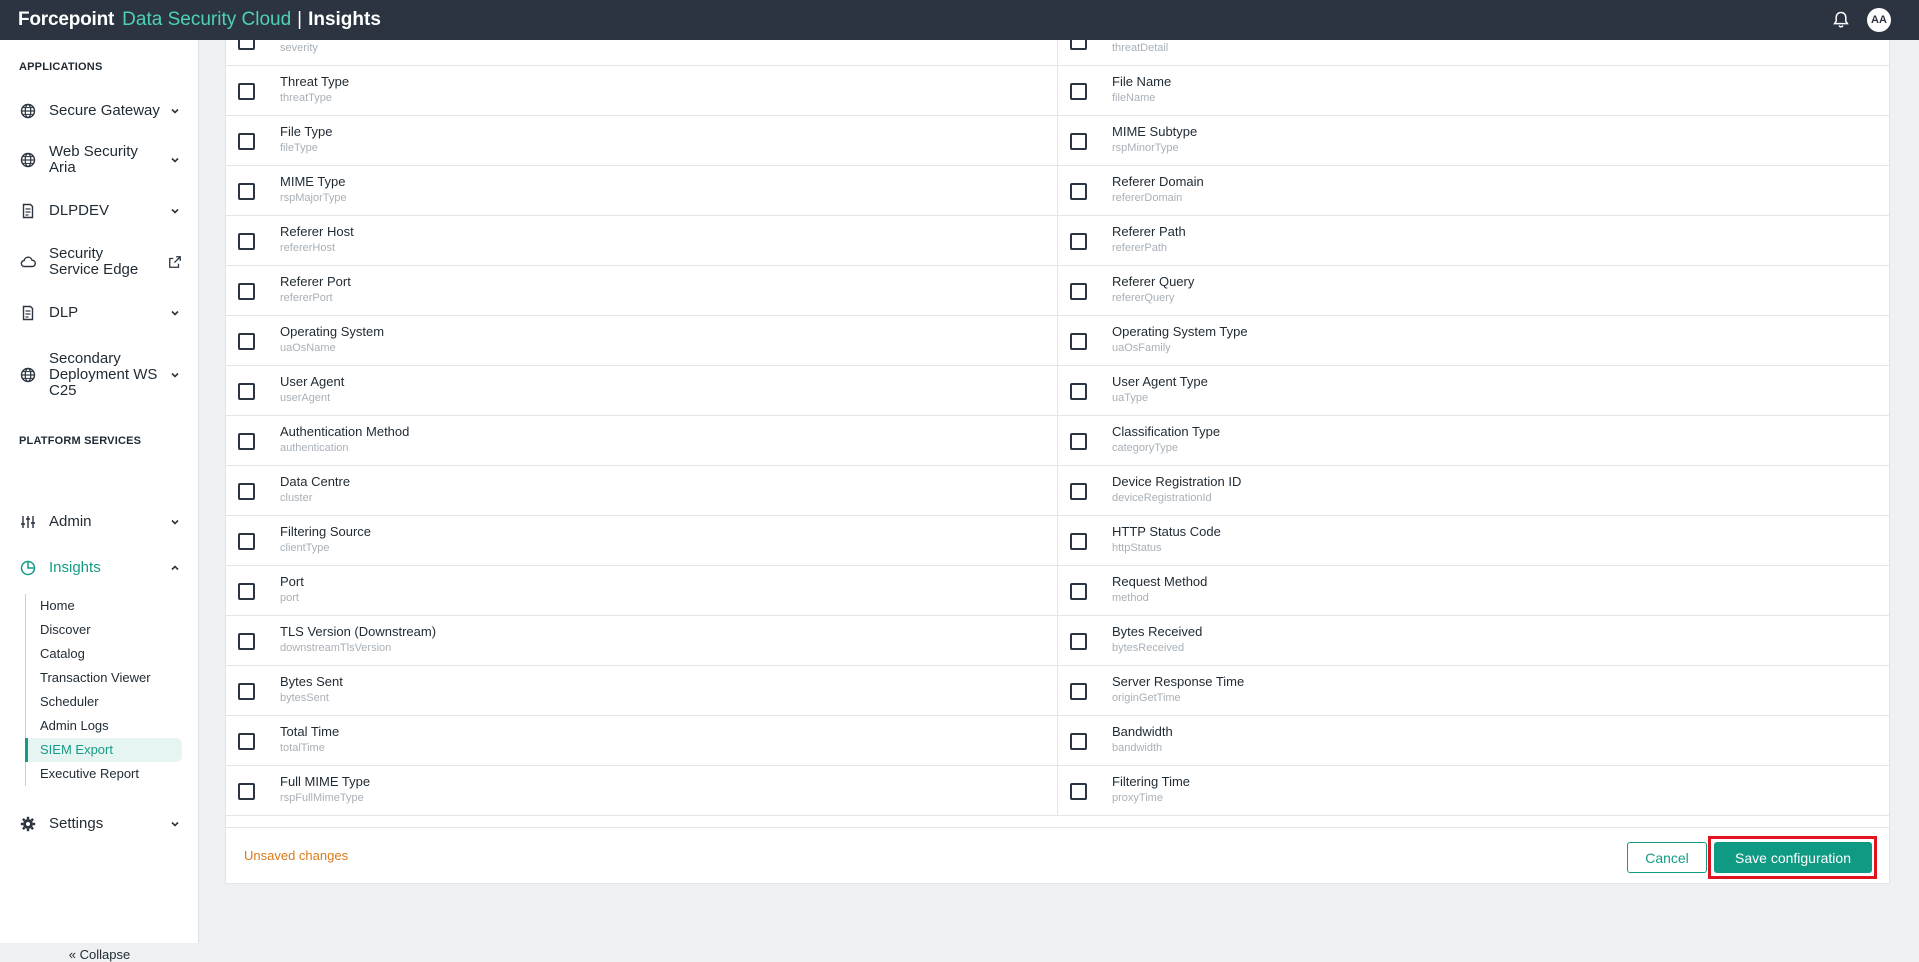 The width and height of the screenshot is (1919, 962). I want to click on field-label: HTTP Status Code, so click(1166, 531).